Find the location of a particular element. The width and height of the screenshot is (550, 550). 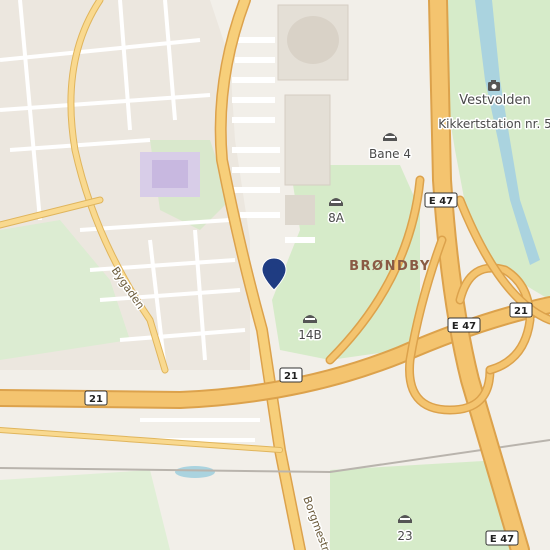

shield-road-21-left: 21 is located at coordinates (96, 398).